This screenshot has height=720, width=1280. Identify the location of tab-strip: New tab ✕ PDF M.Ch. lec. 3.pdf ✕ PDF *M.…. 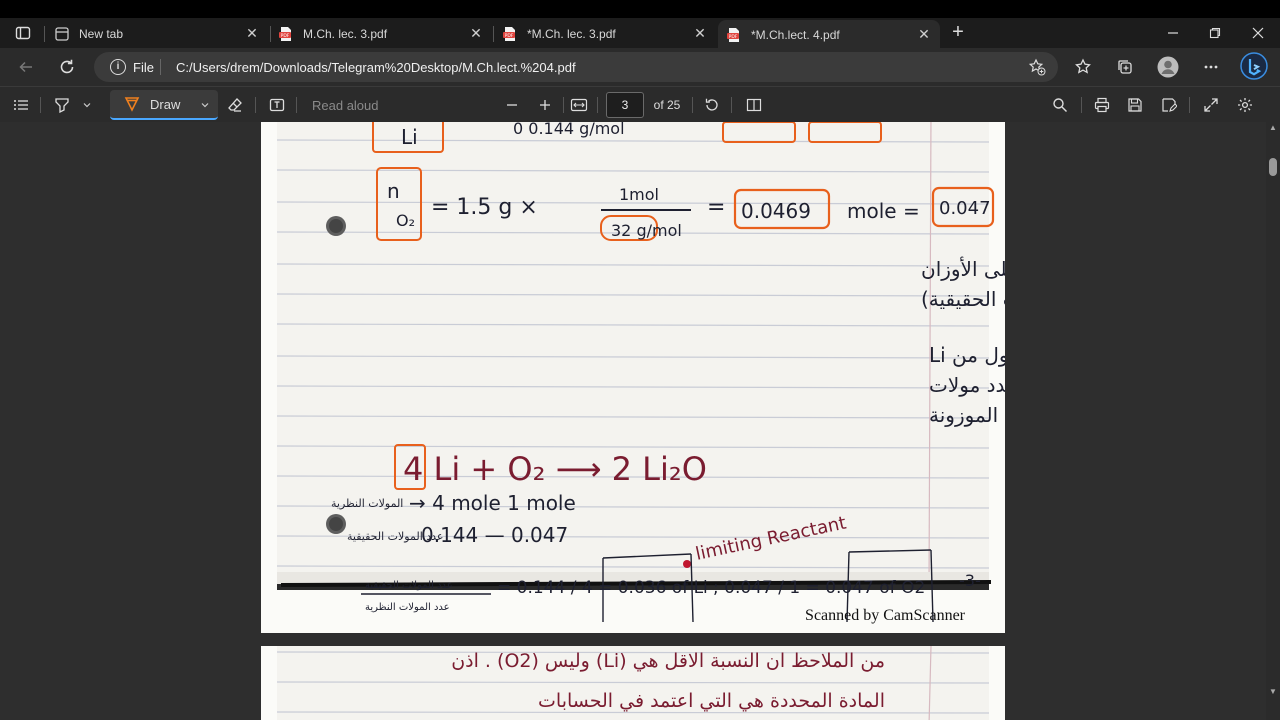
(640, 25).